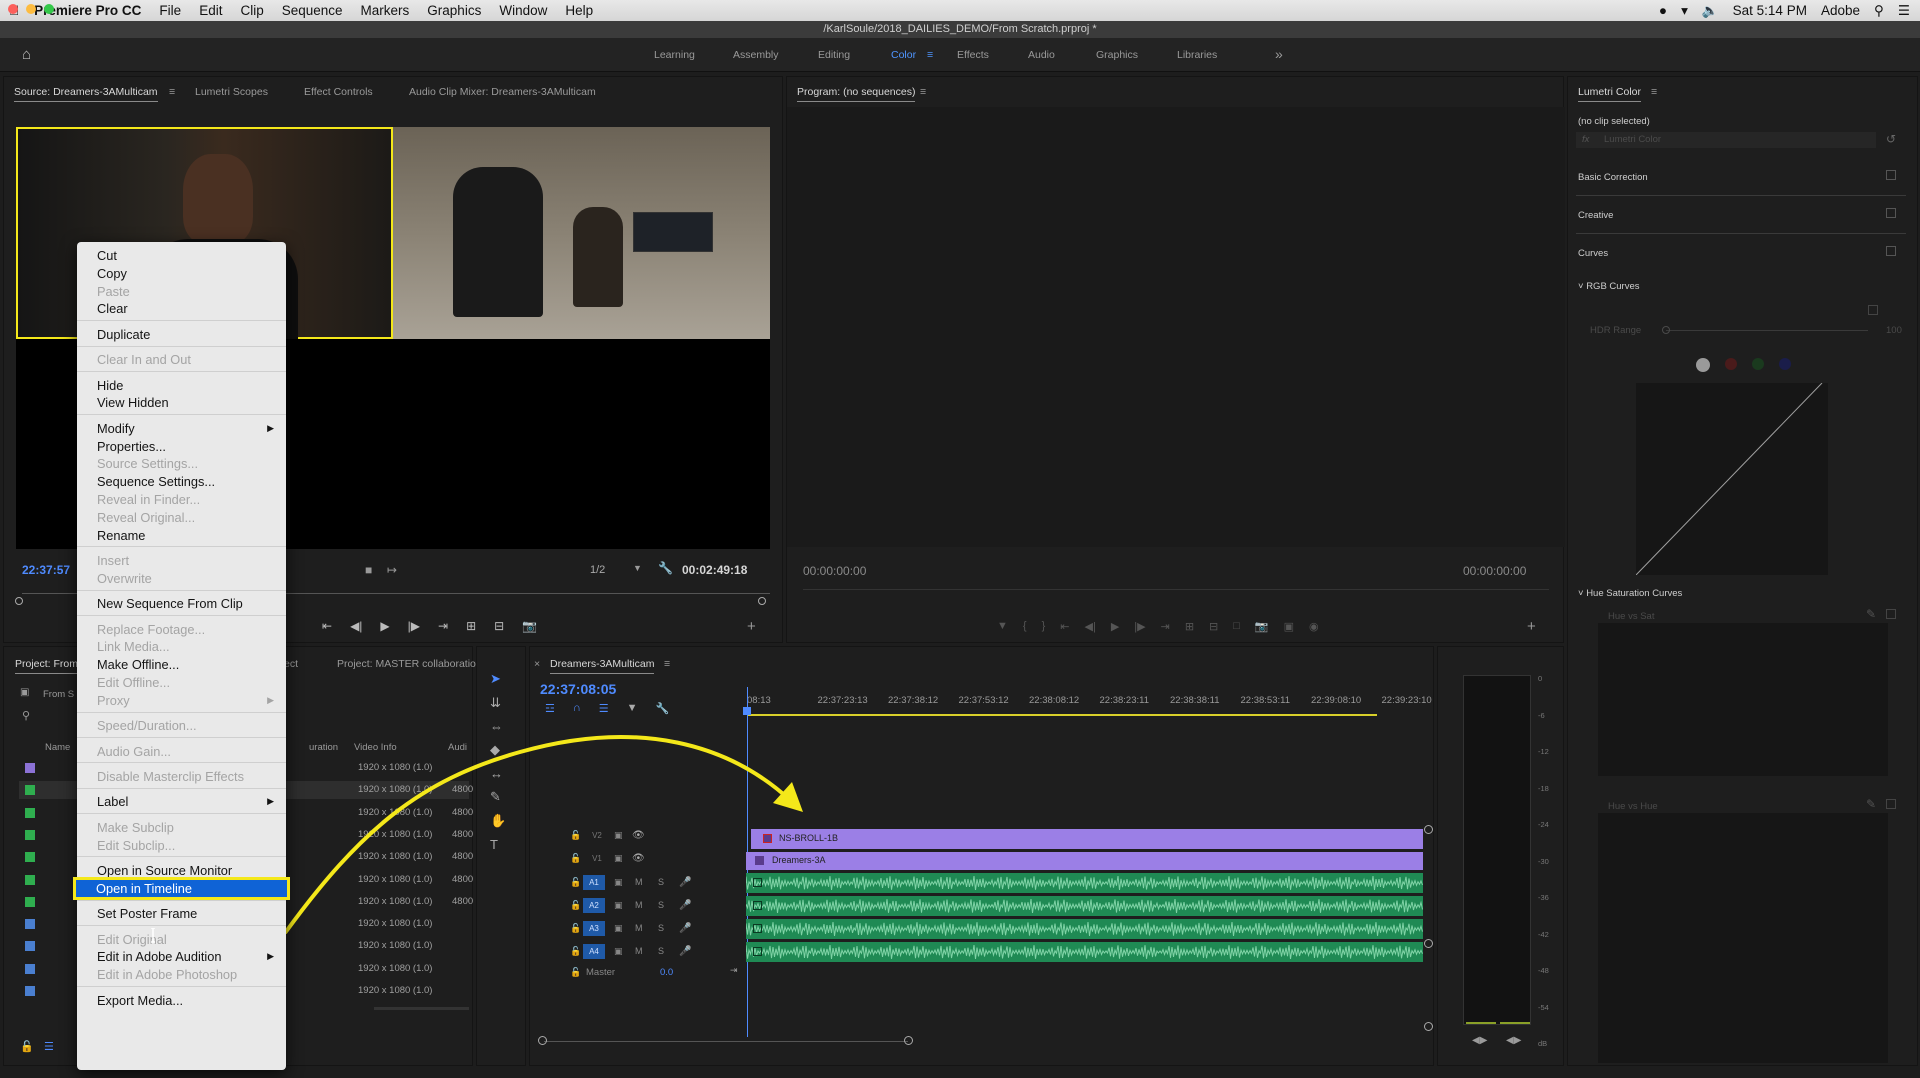 Image resolution: width=1920 pixels, height=1078 pixels. I want to click on section-creative: Creative, so click(1595, 215).